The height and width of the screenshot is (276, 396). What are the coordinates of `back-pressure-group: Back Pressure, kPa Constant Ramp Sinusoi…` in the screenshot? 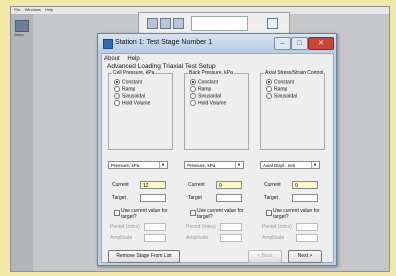 It's located at (216, 110).